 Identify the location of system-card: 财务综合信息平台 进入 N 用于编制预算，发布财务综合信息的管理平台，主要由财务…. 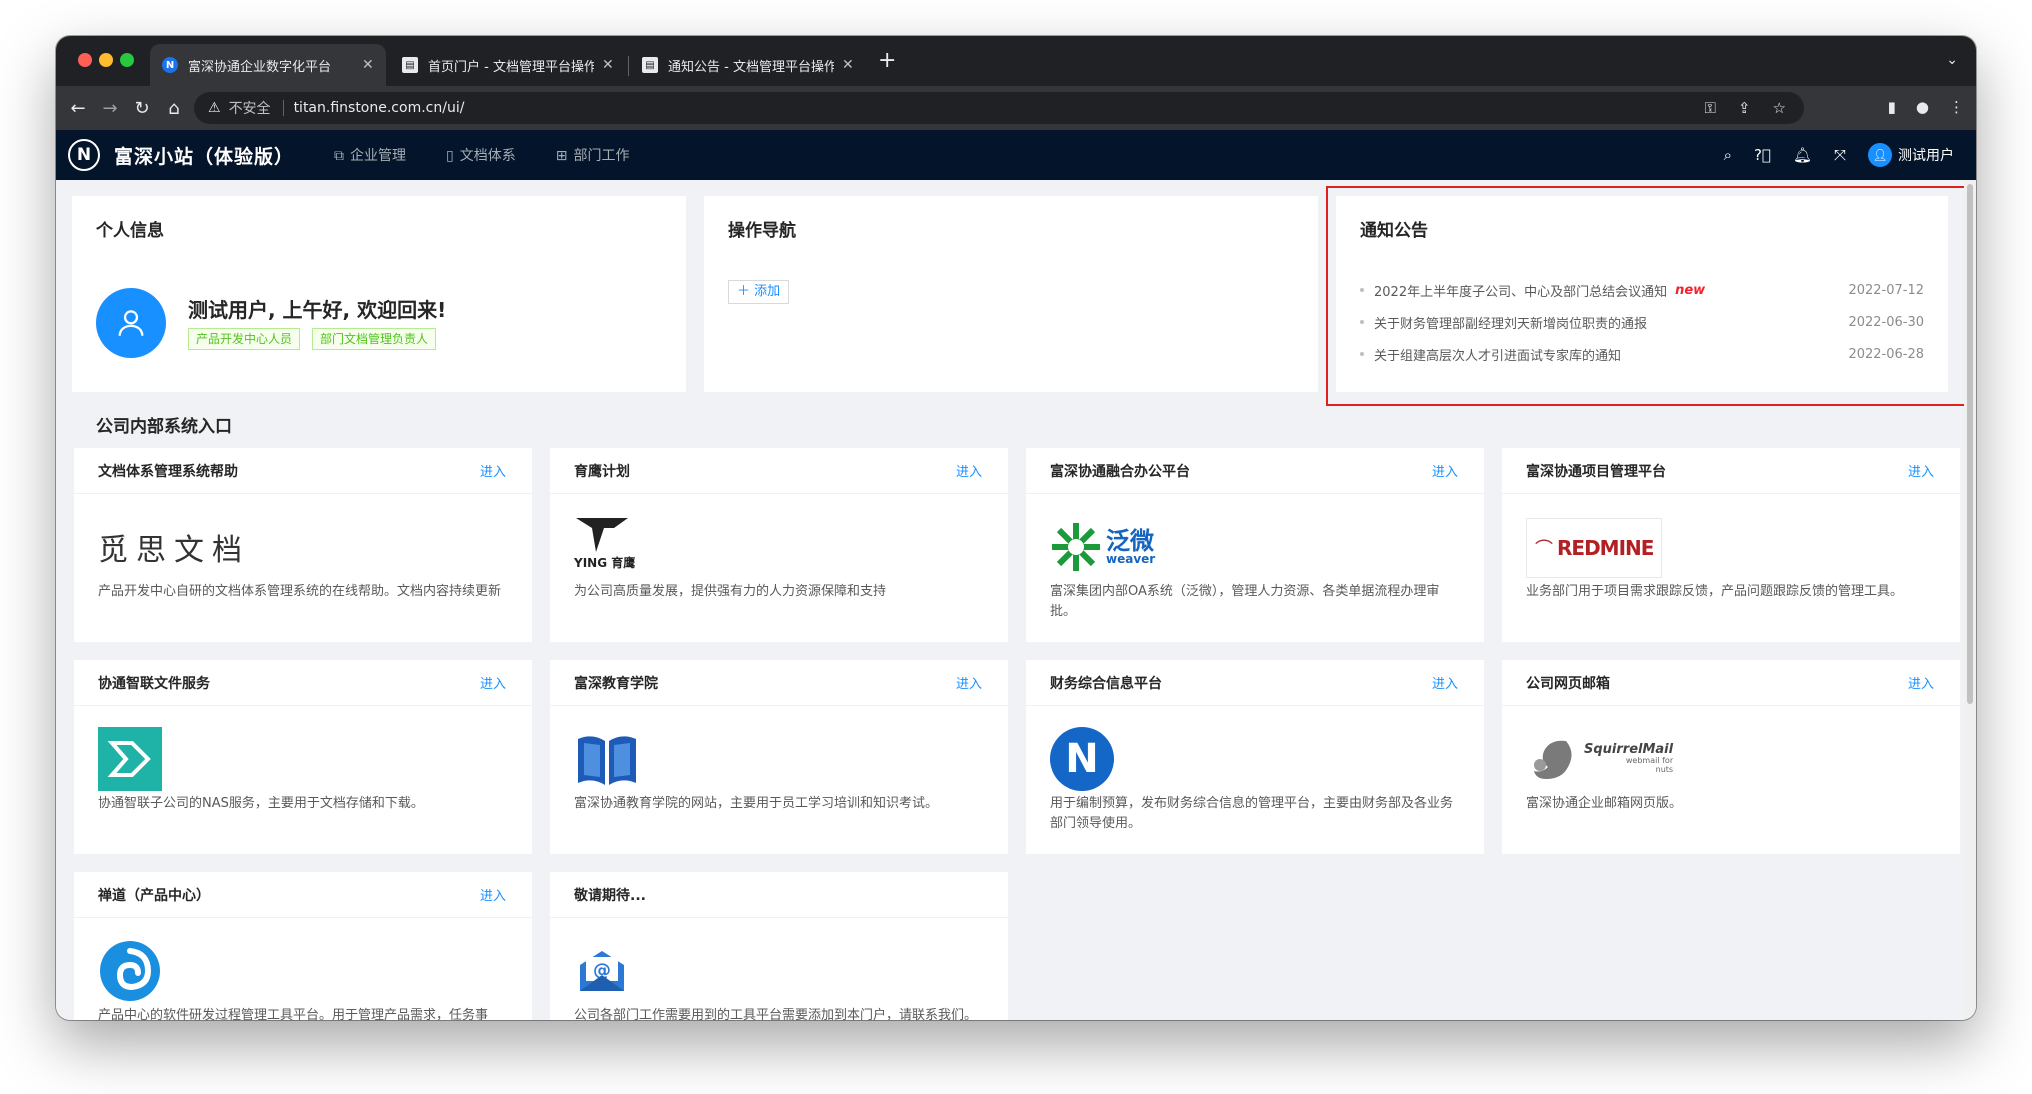
(1255, 757).